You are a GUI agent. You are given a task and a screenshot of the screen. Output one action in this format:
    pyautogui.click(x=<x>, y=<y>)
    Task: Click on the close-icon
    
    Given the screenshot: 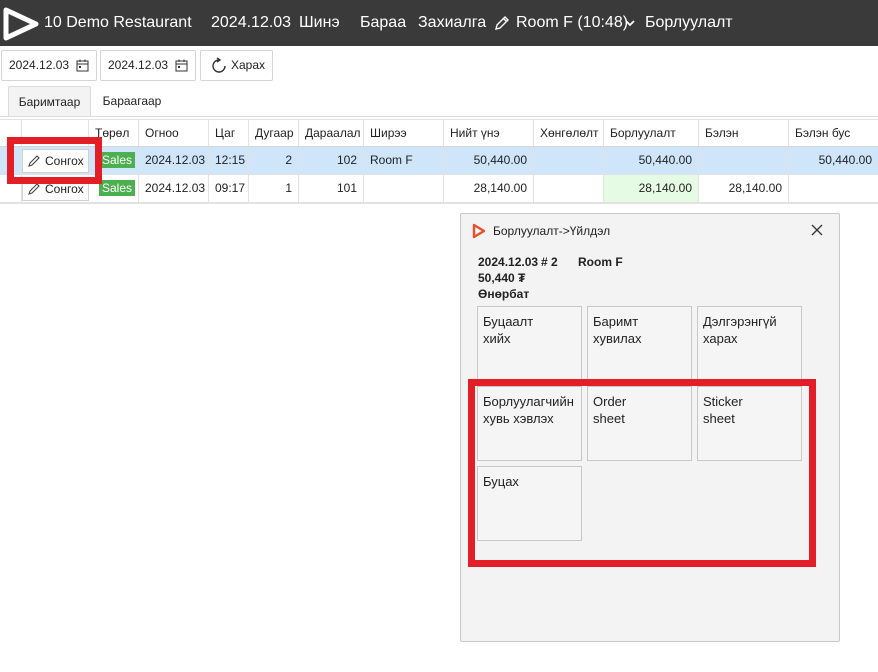 What is the action you would take?
    pyautogui.click(x=817, y=230)
    